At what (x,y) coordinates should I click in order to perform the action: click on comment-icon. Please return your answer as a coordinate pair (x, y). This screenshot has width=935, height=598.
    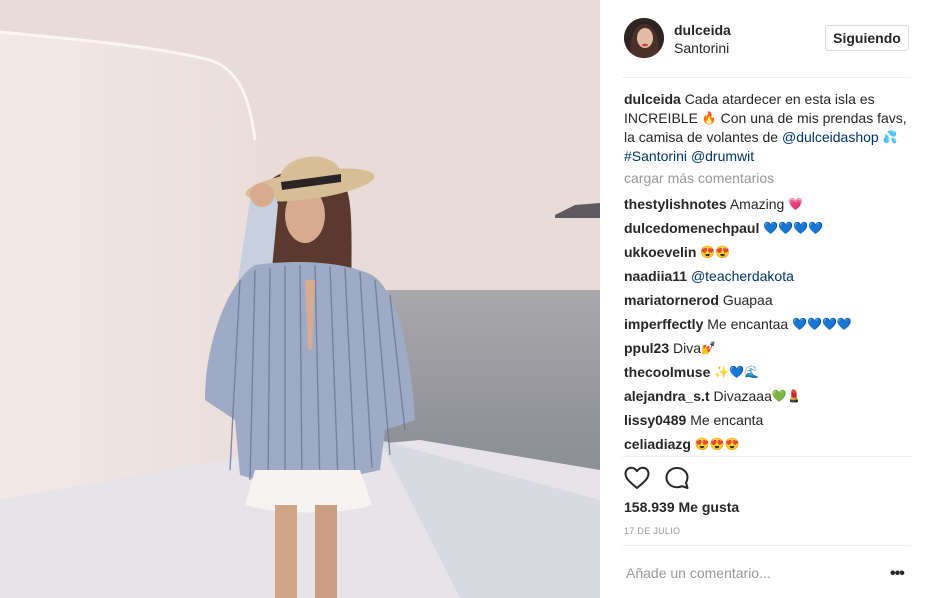
    Looking at the image, I should click on (677, 478).